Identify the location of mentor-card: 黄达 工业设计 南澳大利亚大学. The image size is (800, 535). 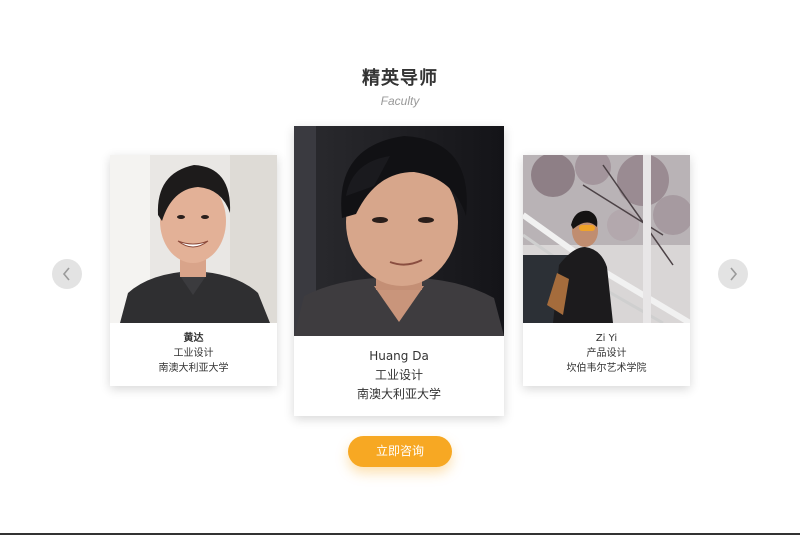
(193, 270).